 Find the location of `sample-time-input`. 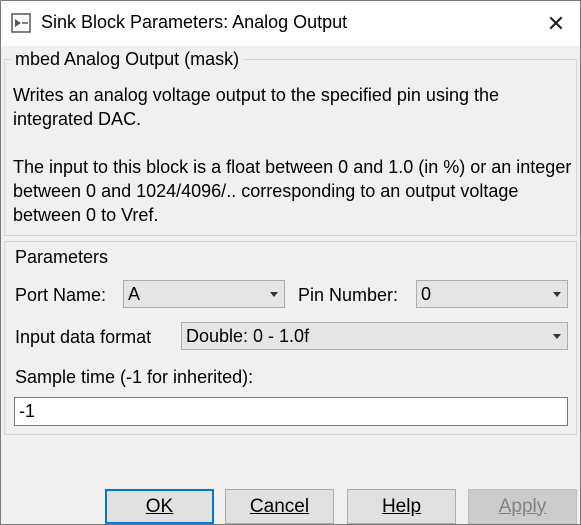

sample-time-input is located at coordinates (291, 411).